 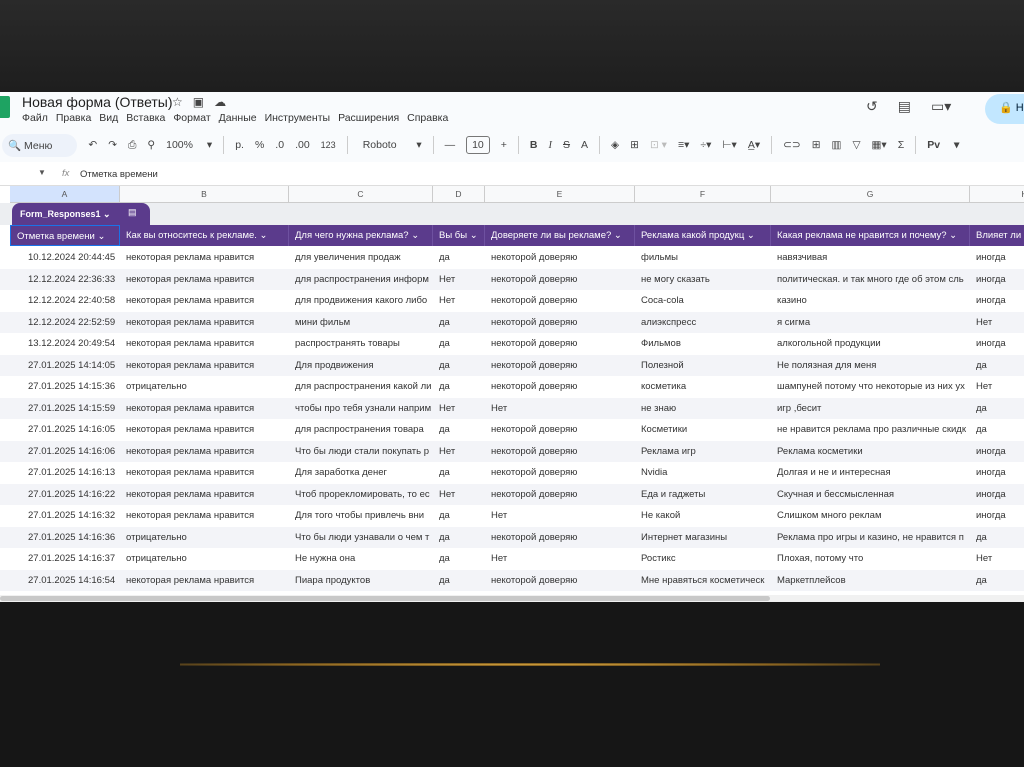 I want to click on print-icon: ⎙, so click(x=132, y=145).